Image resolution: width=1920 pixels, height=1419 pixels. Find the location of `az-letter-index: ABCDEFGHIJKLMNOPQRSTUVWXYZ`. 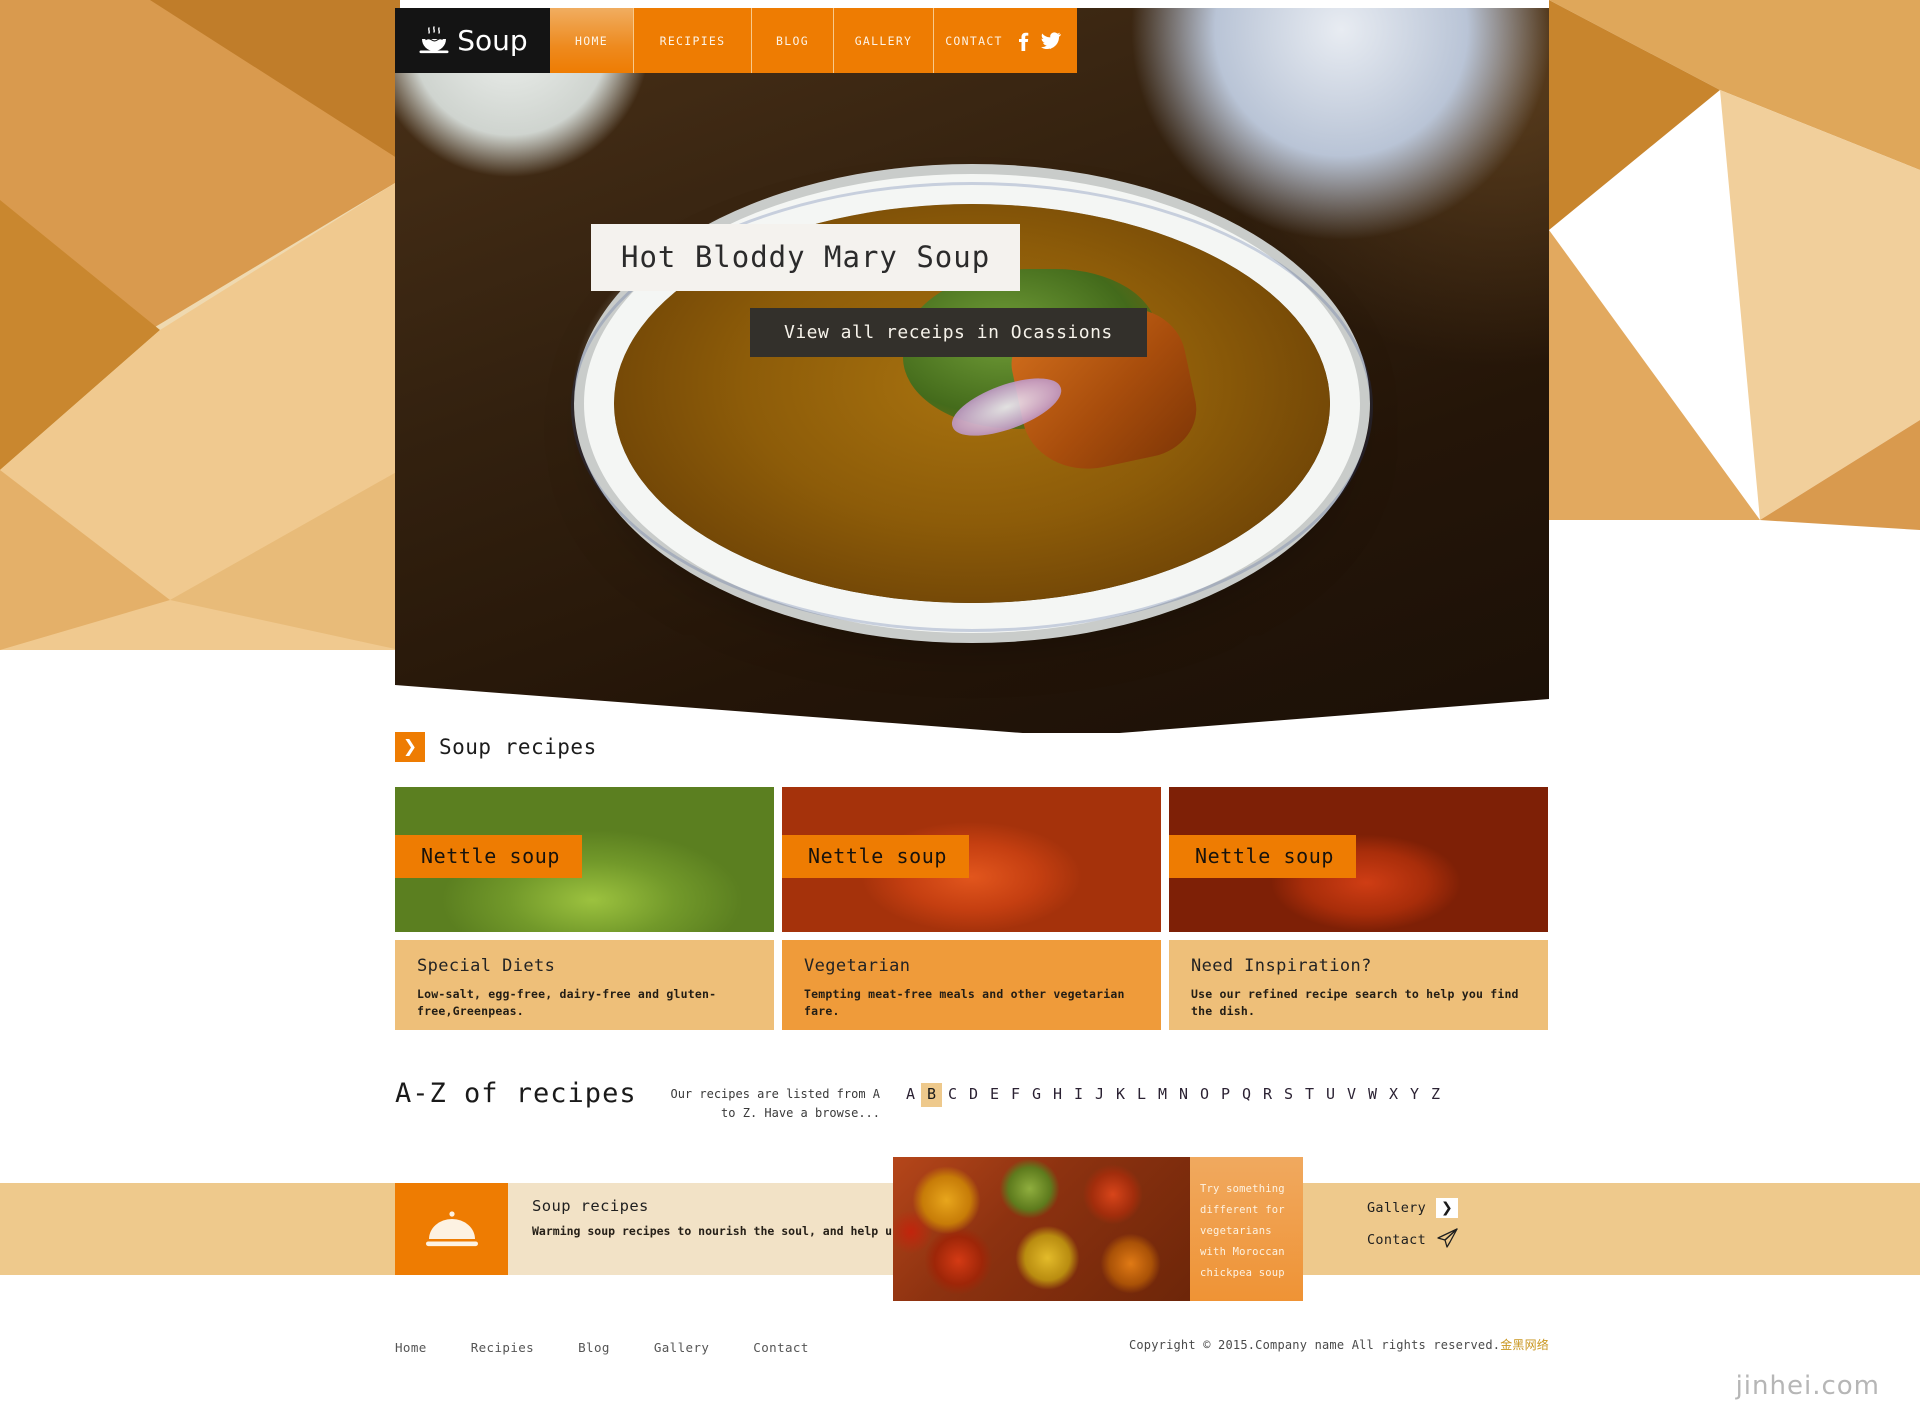

az-letter-index: ABCDEFGHIJKLMNOPQRSTUVWXYZ is located at coordinates (1200, 1095).